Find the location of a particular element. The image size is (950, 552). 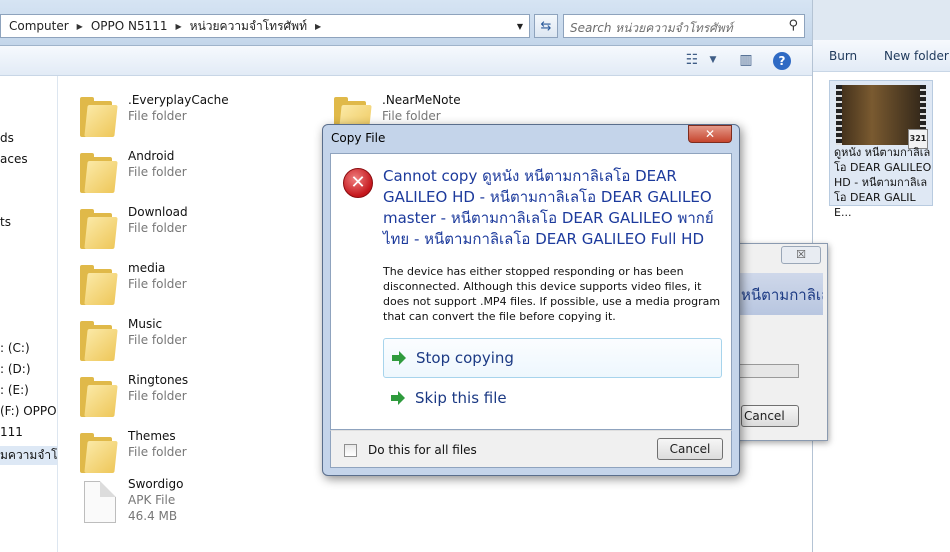

progress-bar is located at coordinates (768, 371).